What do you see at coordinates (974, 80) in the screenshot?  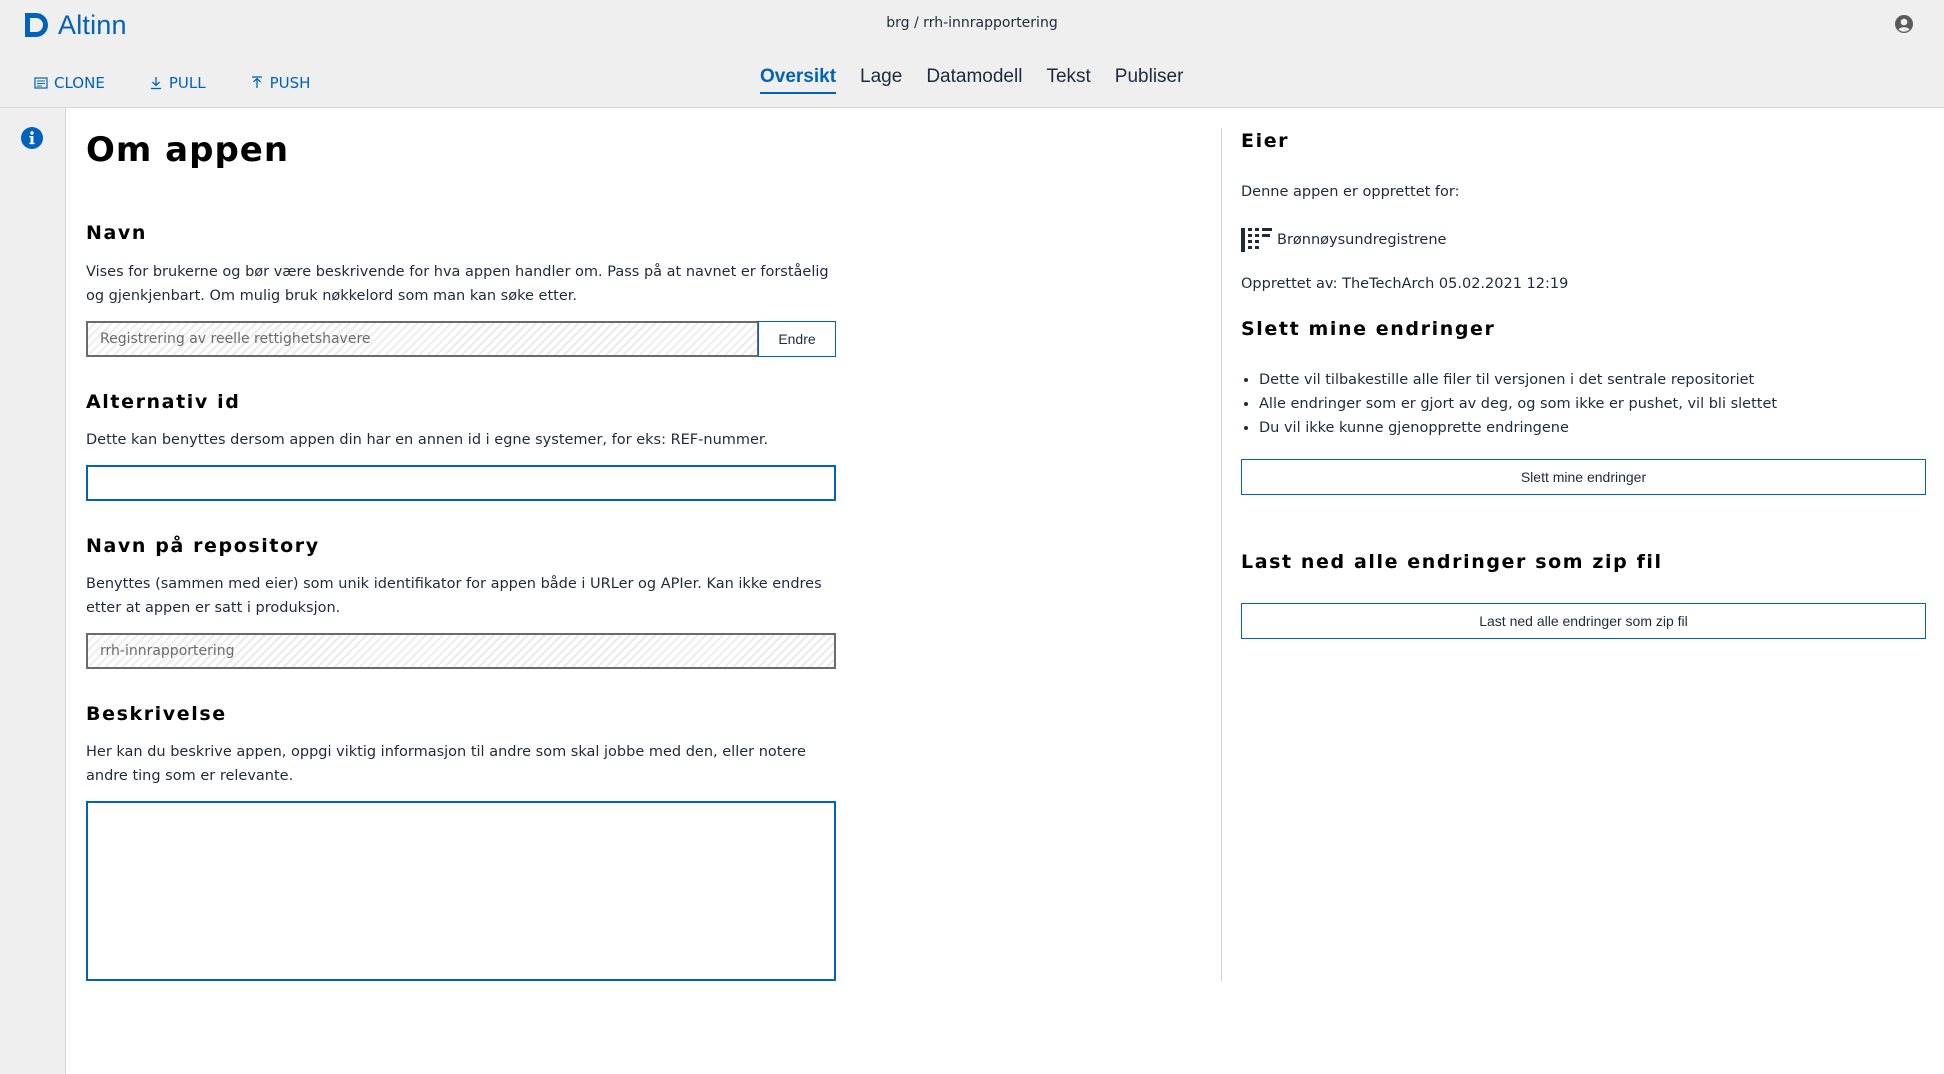 I see `tab-datamodell: Datamodell` at bounding box center [974, 80].